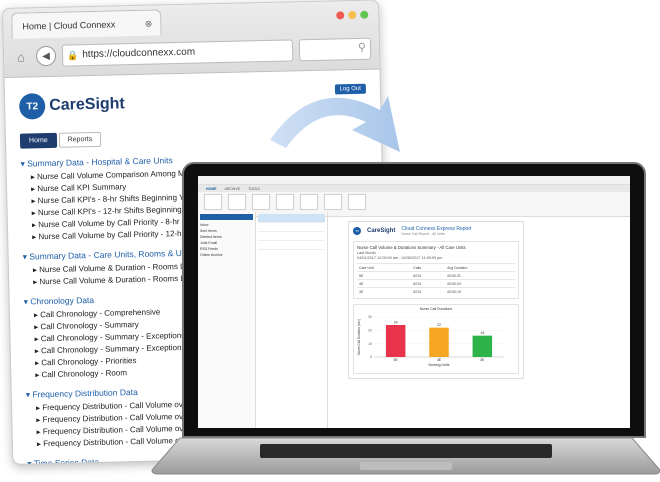  Describe the element at coordinates (226, 217) in the screenshot. I see `folder-pane-header` at that location.